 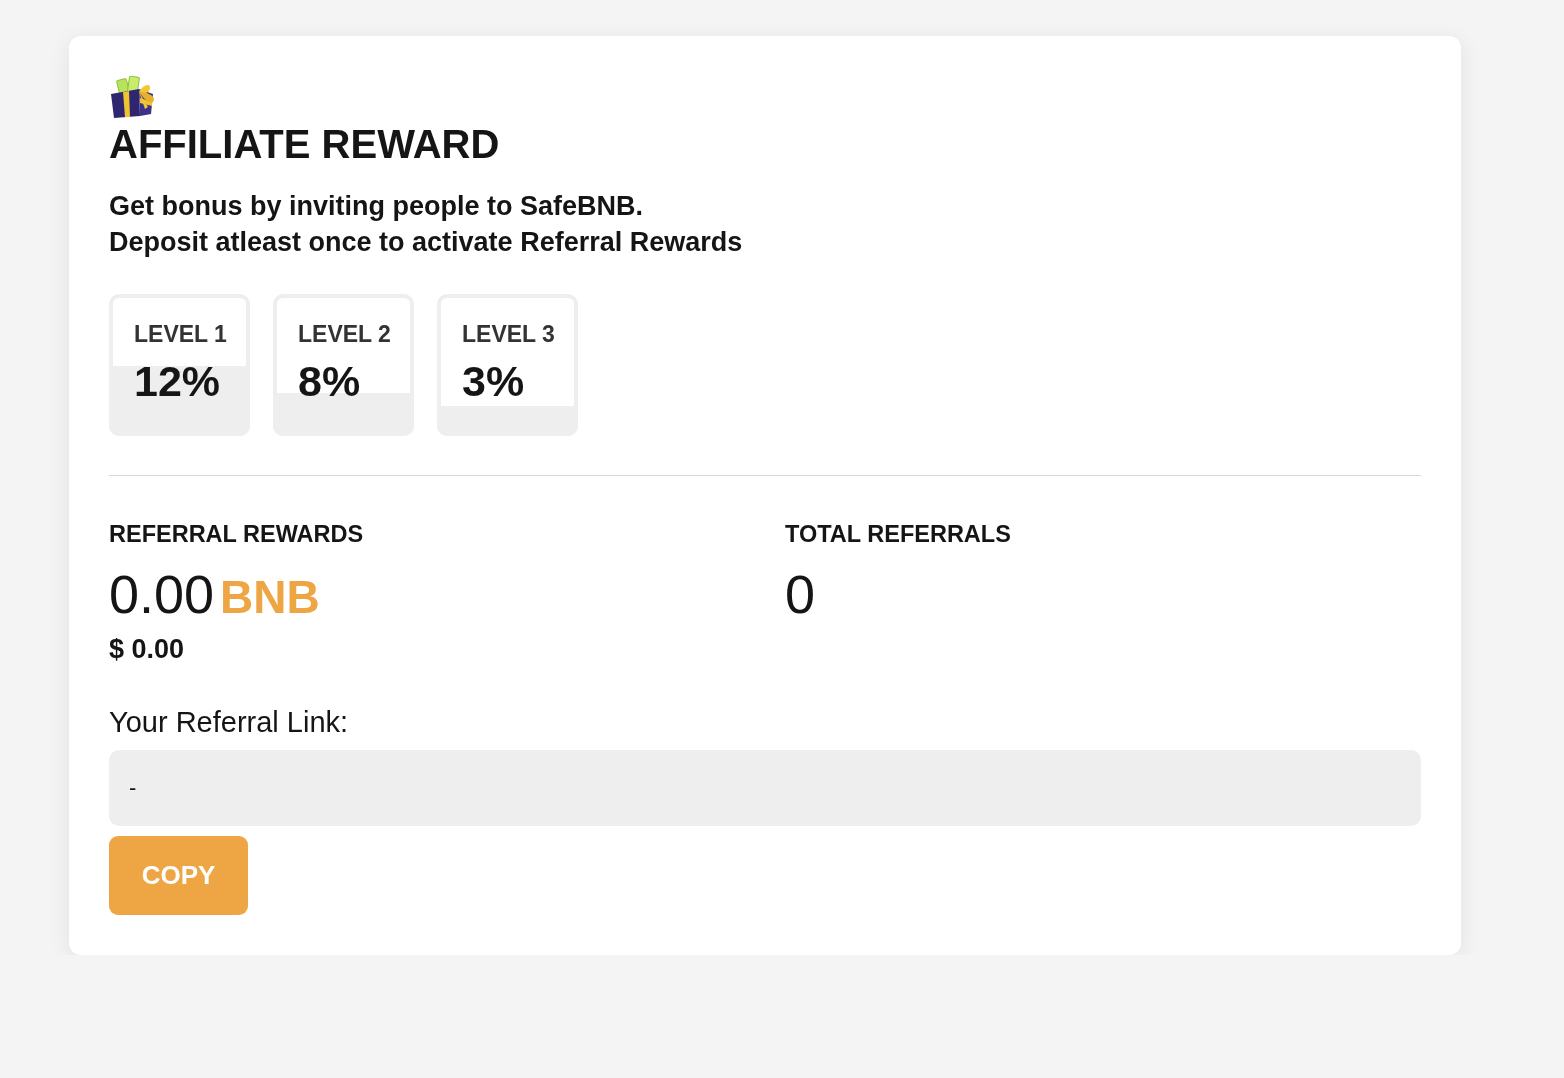 I want to click on referral-link-field: -, so click(x=765, y=787).